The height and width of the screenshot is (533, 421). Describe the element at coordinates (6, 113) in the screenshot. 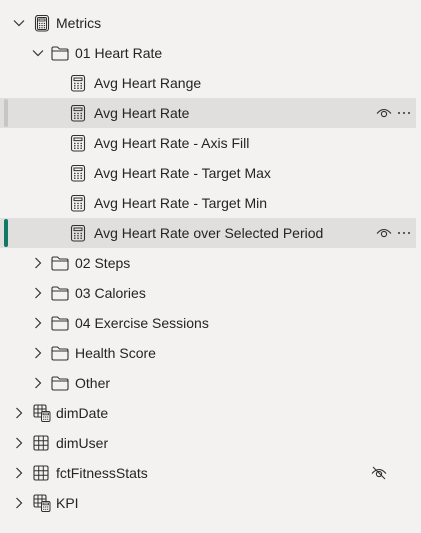

I see `hover-indicator` at that location.